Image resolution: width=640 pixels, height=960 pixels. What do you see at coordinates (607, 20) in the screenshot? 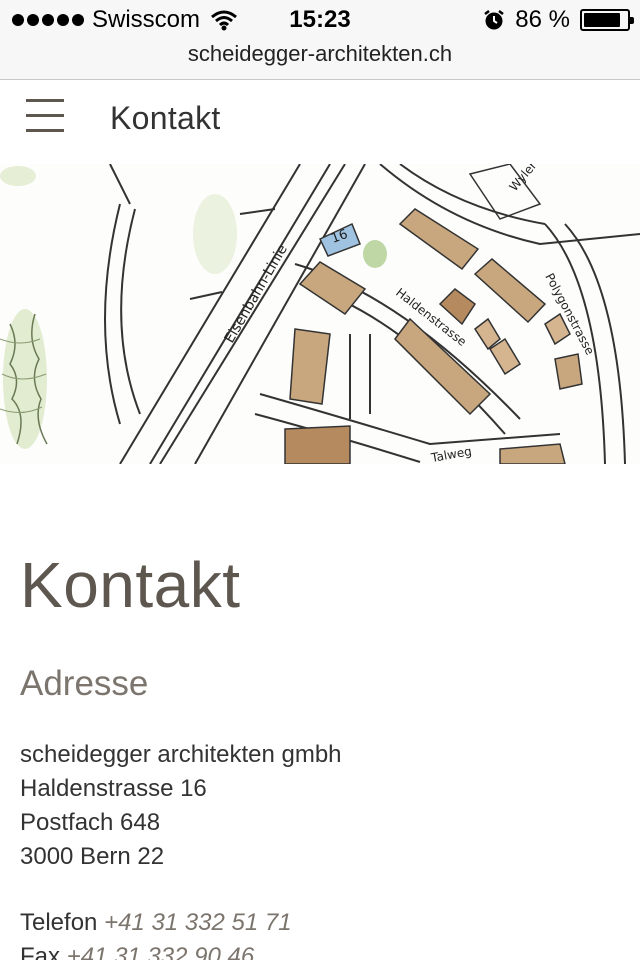
I see `battery-icon` at bounding box center [607, 20].